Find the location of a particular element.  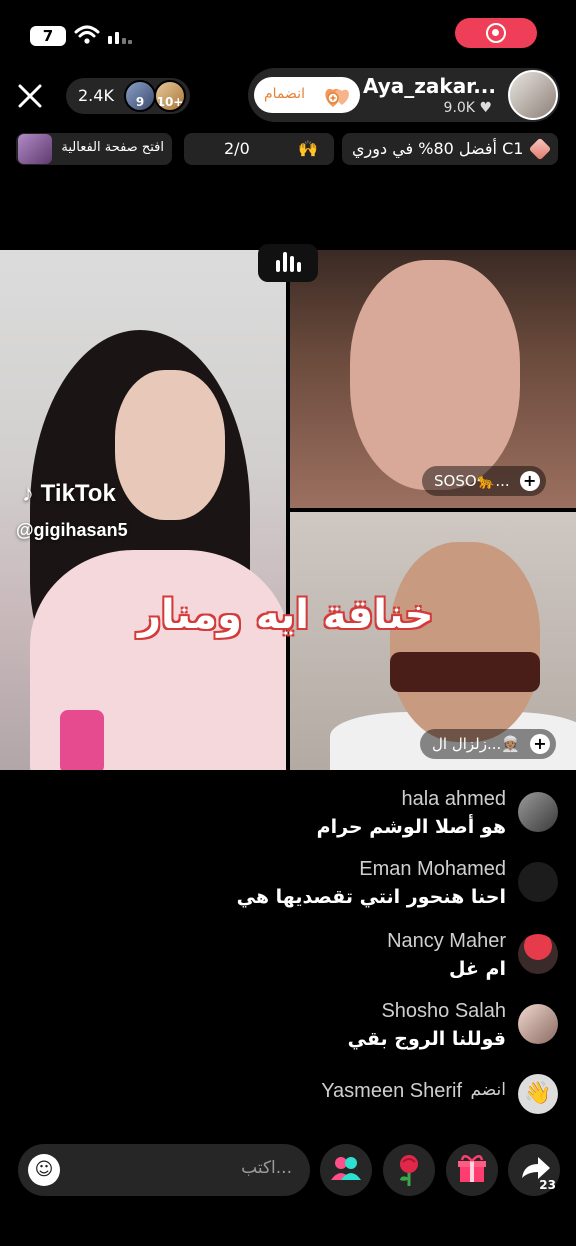

comment-item: Eman Mohamed احنا هنحور انتي تقصديها هي is located at coordinates (288, 888).